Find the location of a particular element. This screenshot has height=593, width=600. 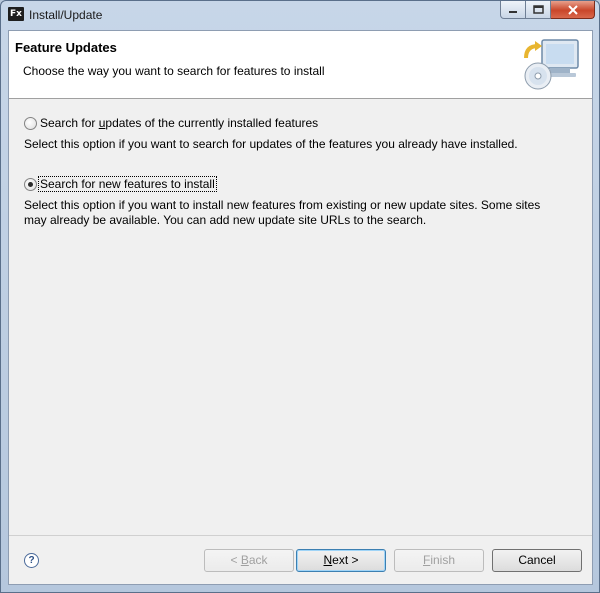

search-updates-radio is located at coordinates (30, 123).